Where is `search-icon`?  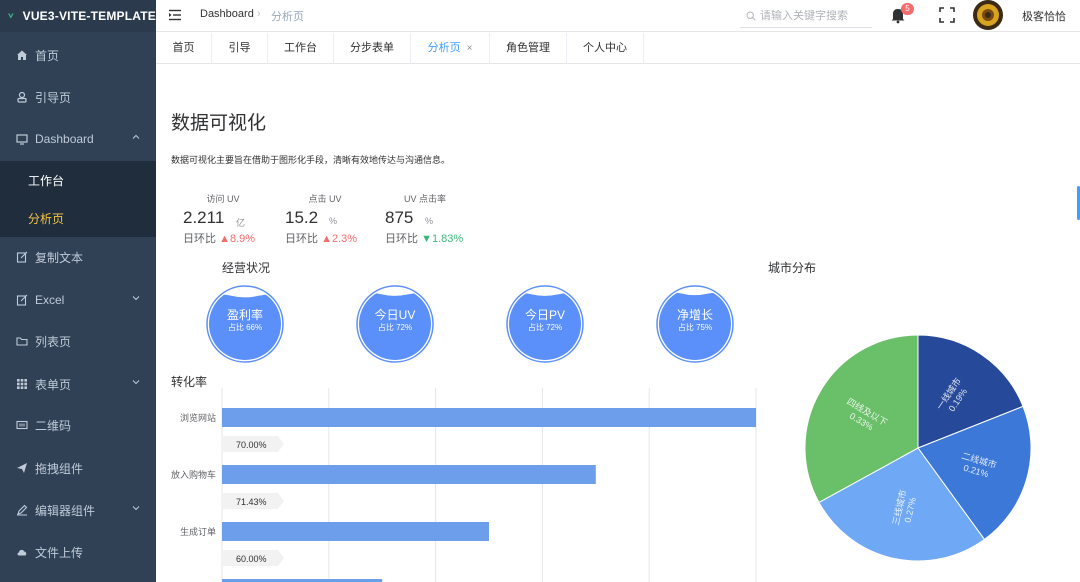
search-icon is located at coordinates (751, 15).